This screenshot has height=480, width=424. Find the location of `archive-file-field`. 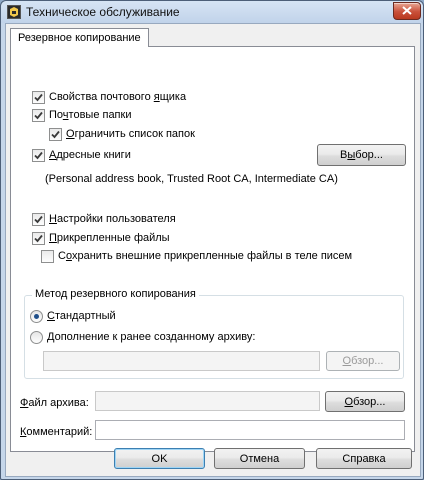

archive-file-field is located at coordinates (207, 401).